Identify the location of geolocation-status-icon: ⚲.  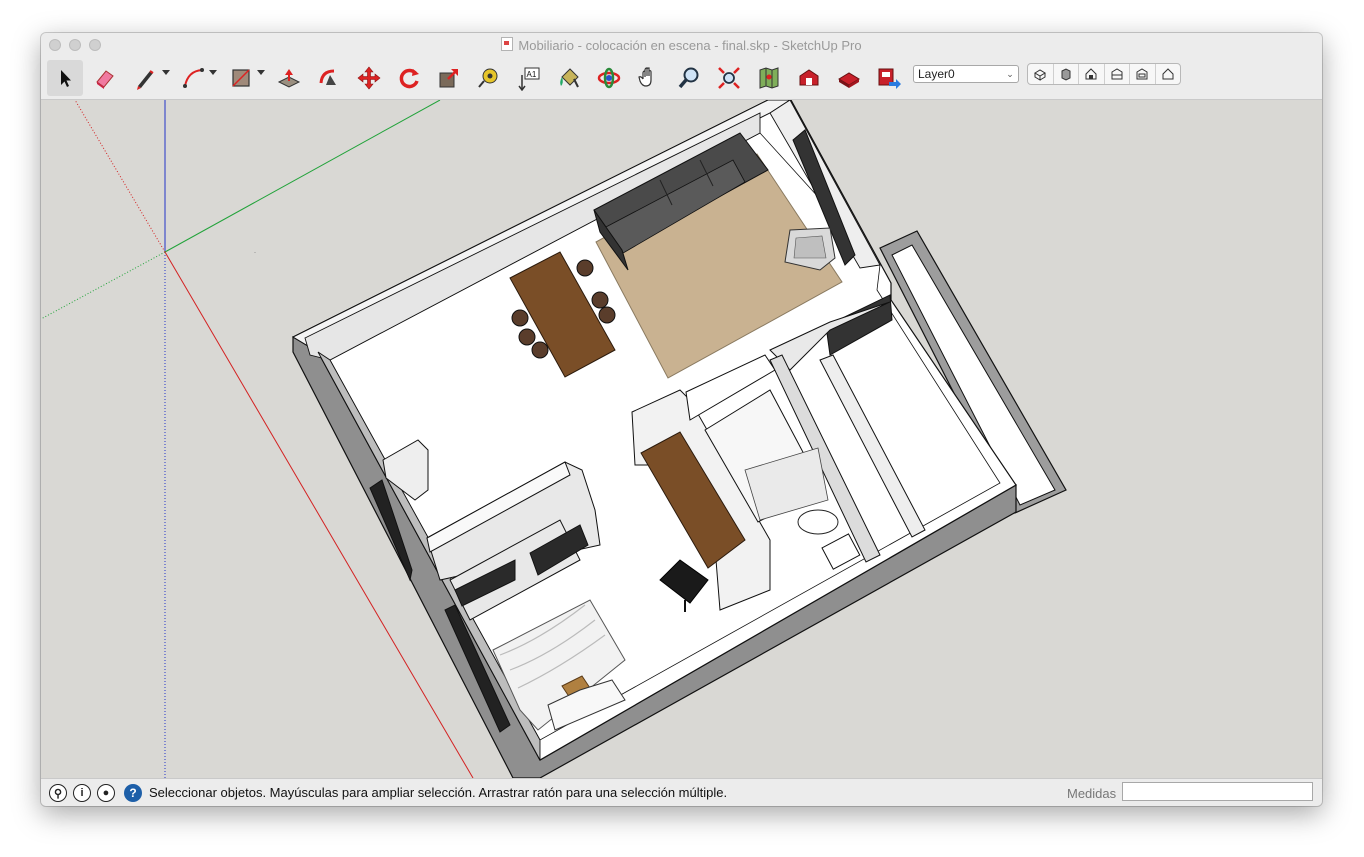
(58, 793).